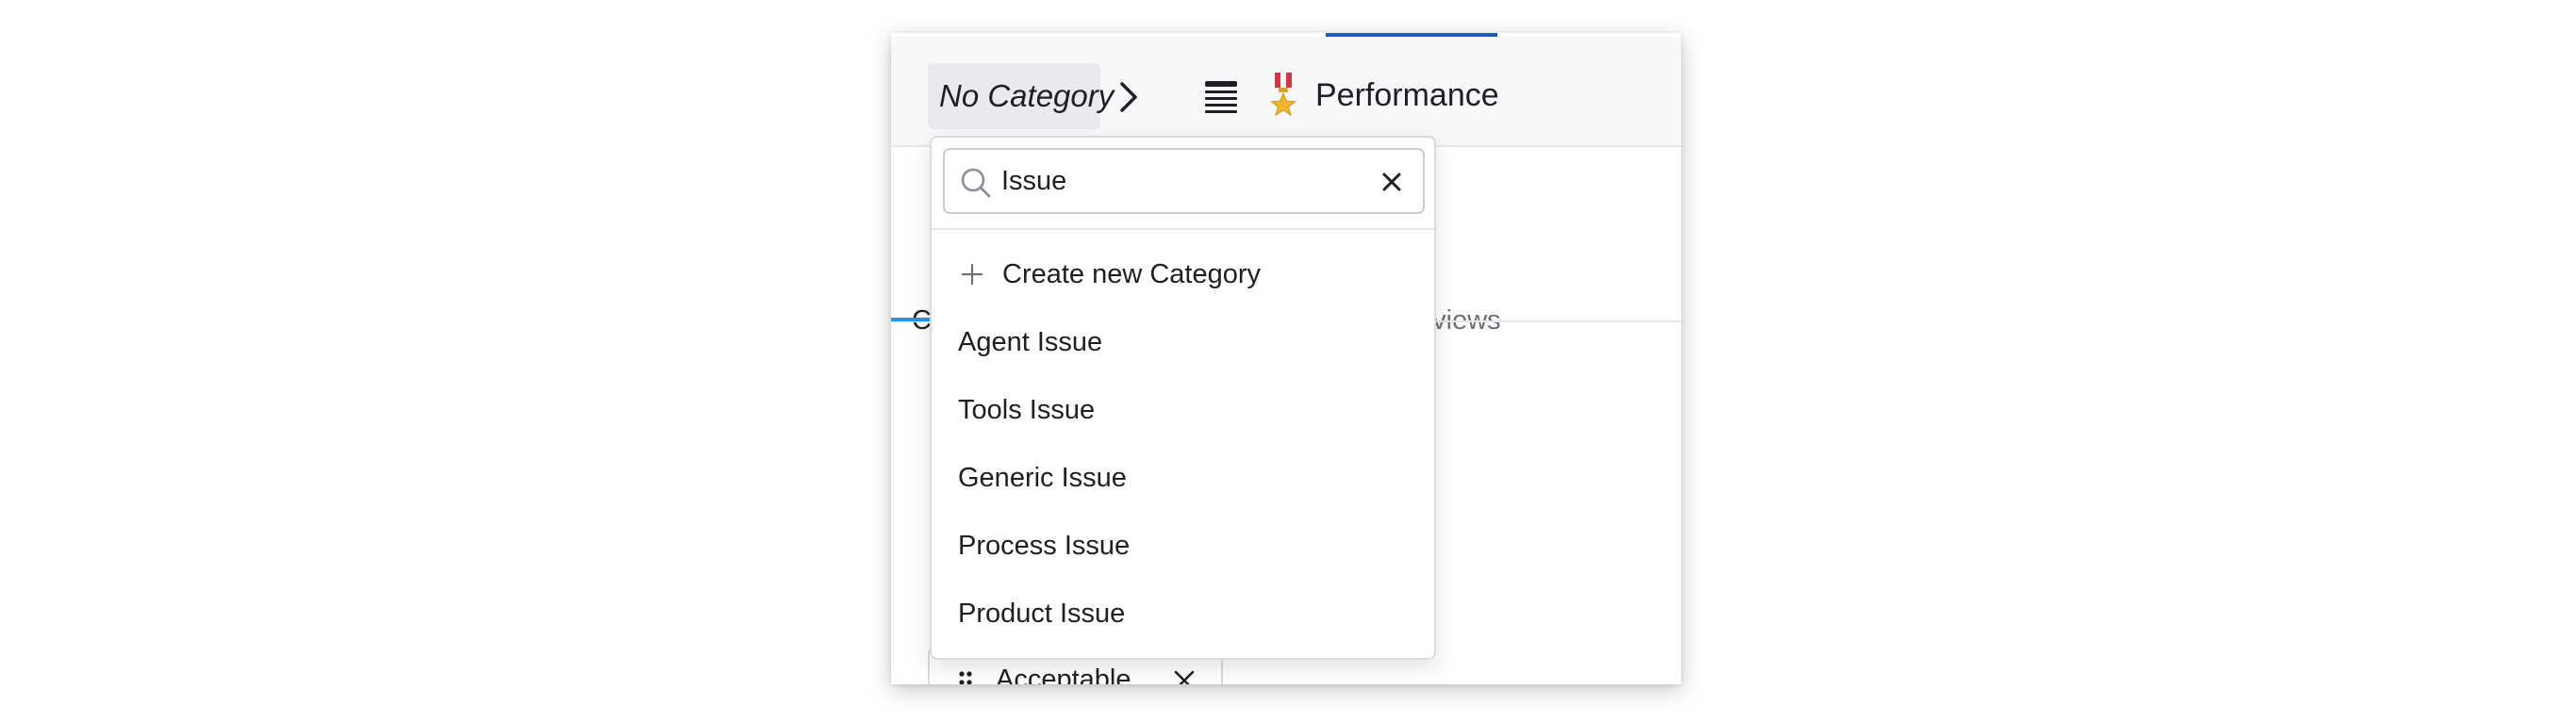 This screenshot has height=722, width=2576. What do you see at coordinates (972, 274) in the screenshot?
I see `plus-icon` at bounding box center [972, 274].